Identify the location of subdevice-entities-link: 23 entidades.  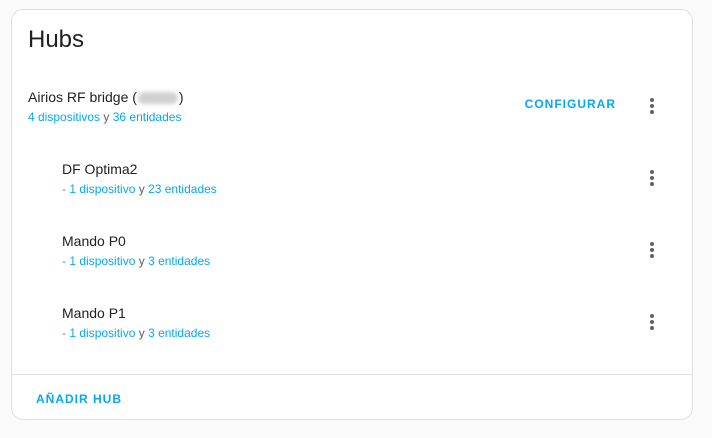
(182, 189).